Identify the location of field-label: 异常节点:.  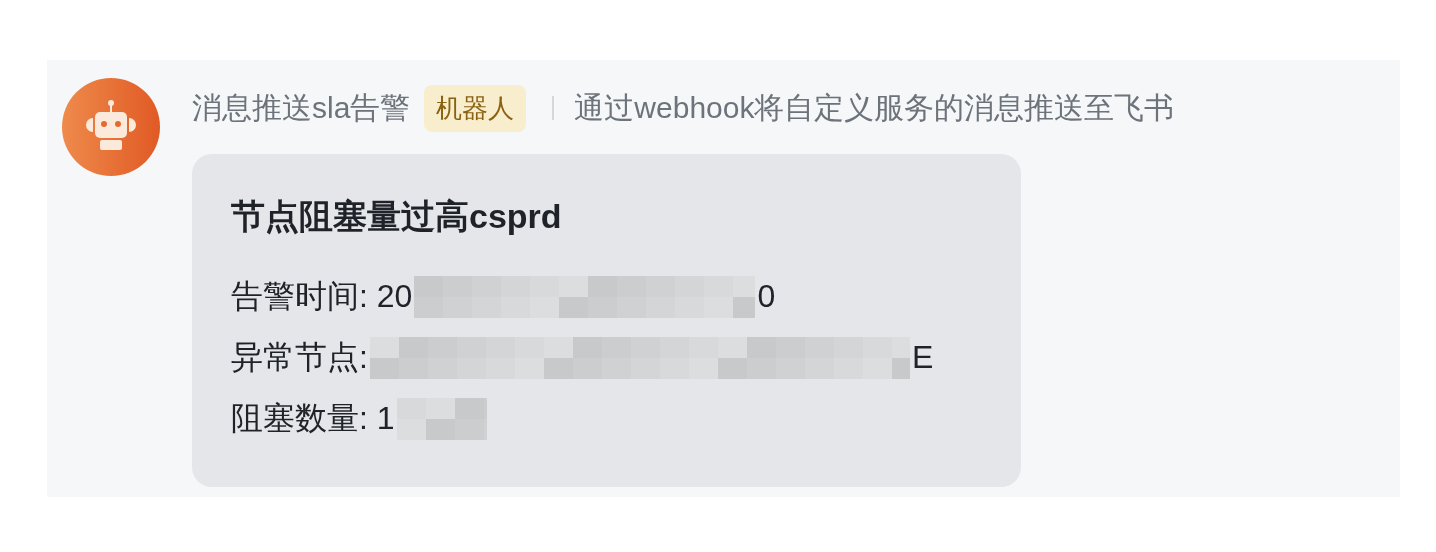
(299, 357).